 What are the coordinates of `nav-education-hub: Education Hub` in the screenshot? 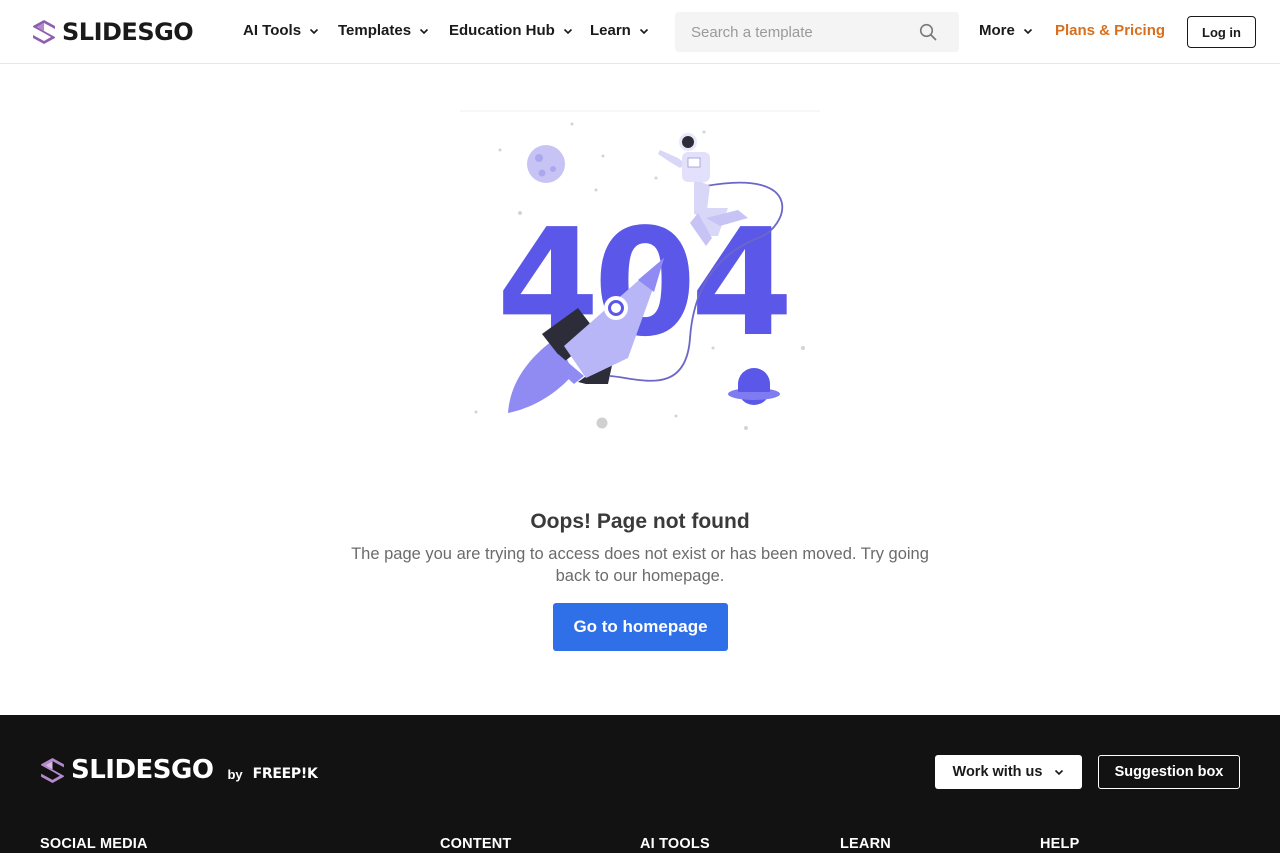 It's located at (511, 30).